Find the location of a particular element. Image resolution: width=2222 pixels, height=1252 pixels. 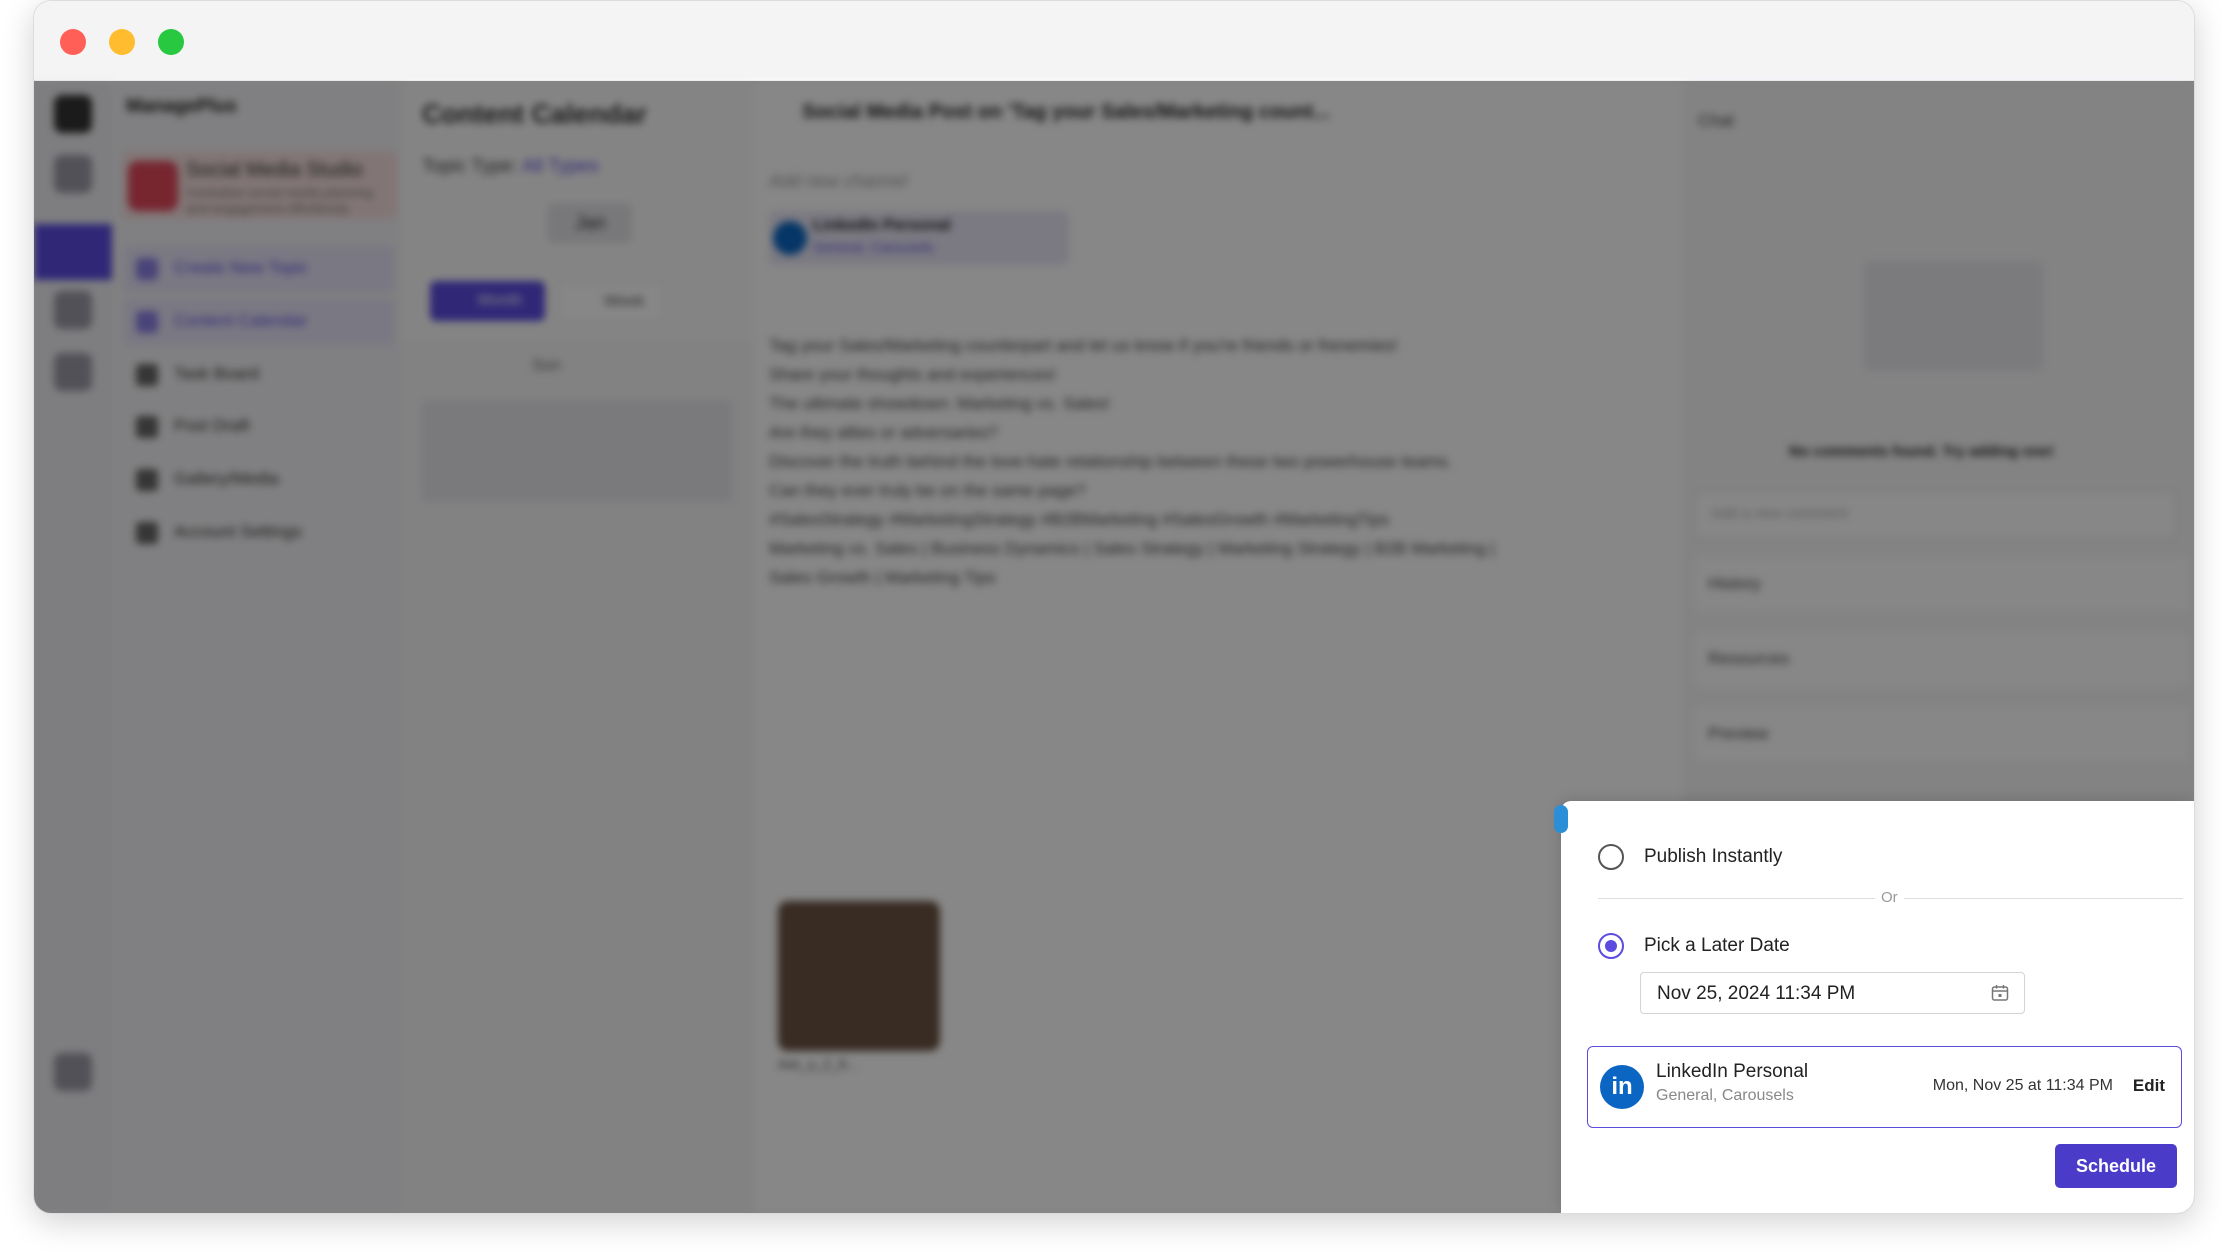

close-window-button is located at coordinates (73, 42).